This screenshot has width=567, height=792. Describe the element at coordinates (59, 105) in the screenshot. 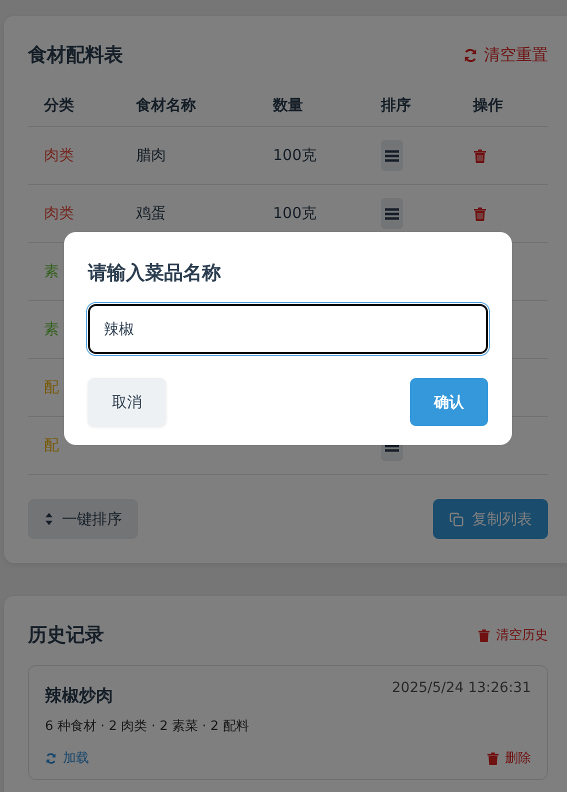

I see `column-header: 分类` at that location.